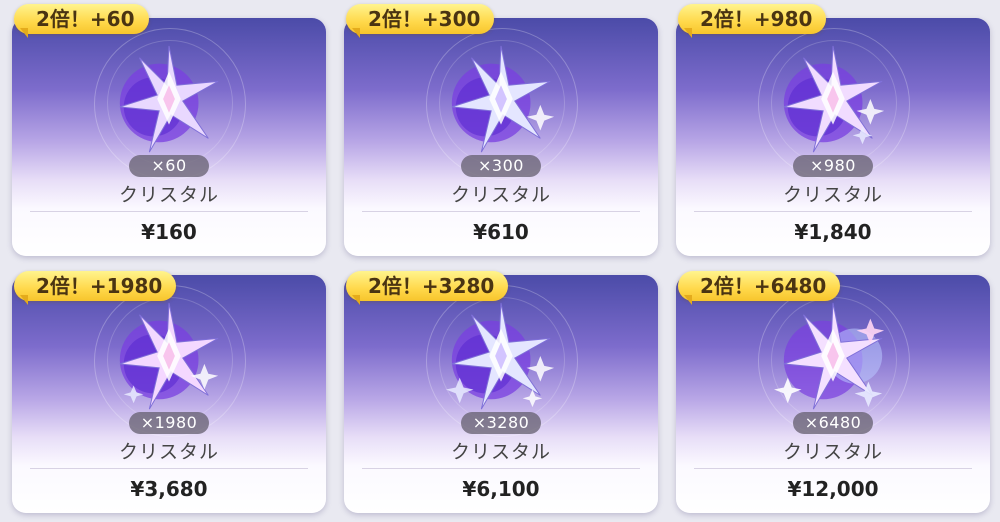 This screenshot has height=522, width=1000. What do you see at coordinates (427, 288) in the screenshot?
I see `bonus-tag: 2倍！+3280` at bounding box center [427, 288].